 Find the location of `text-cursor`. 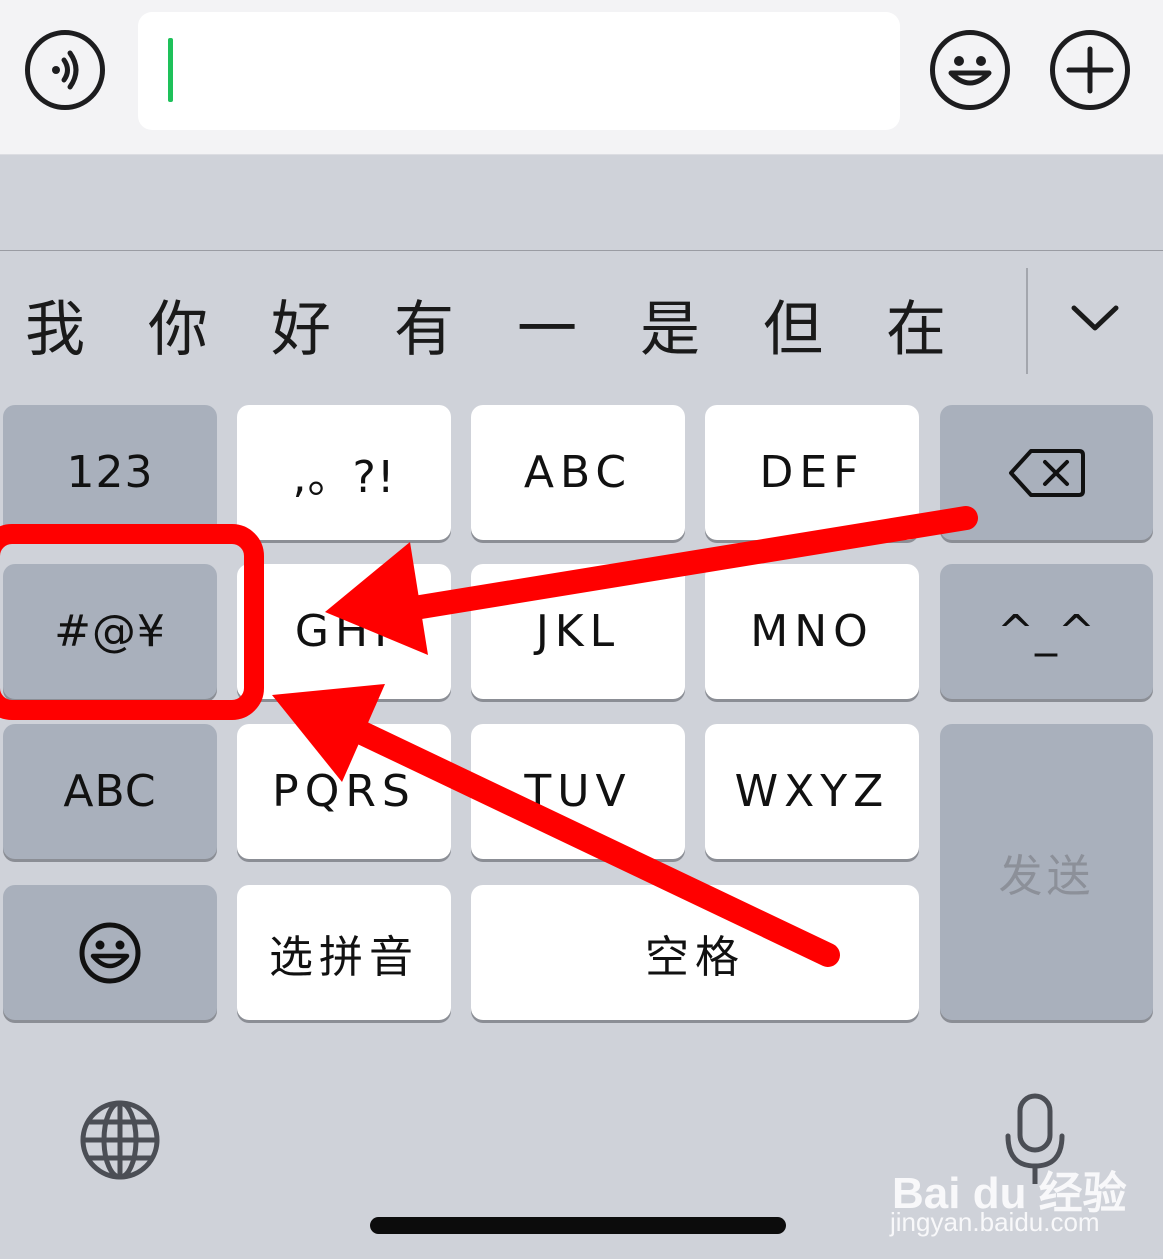

text-cursor is located at coordinates (170, 70).